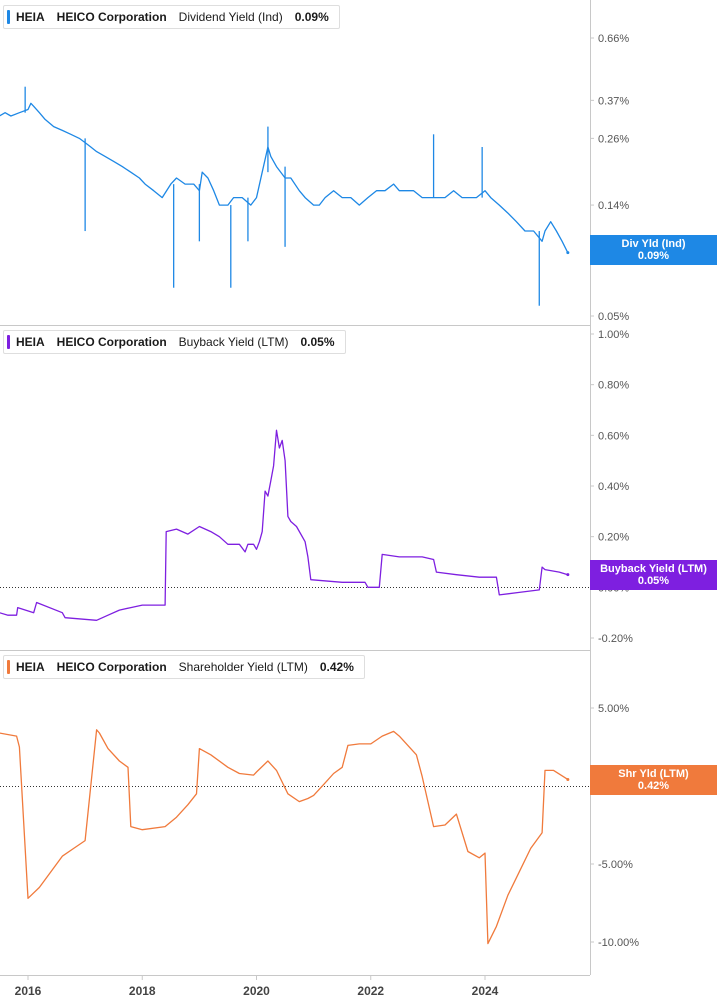  What do you see at coordinates (613, 206) in the screenshot?
I see `y-tick-label: 0.14%` at bounding box center [613, 206].